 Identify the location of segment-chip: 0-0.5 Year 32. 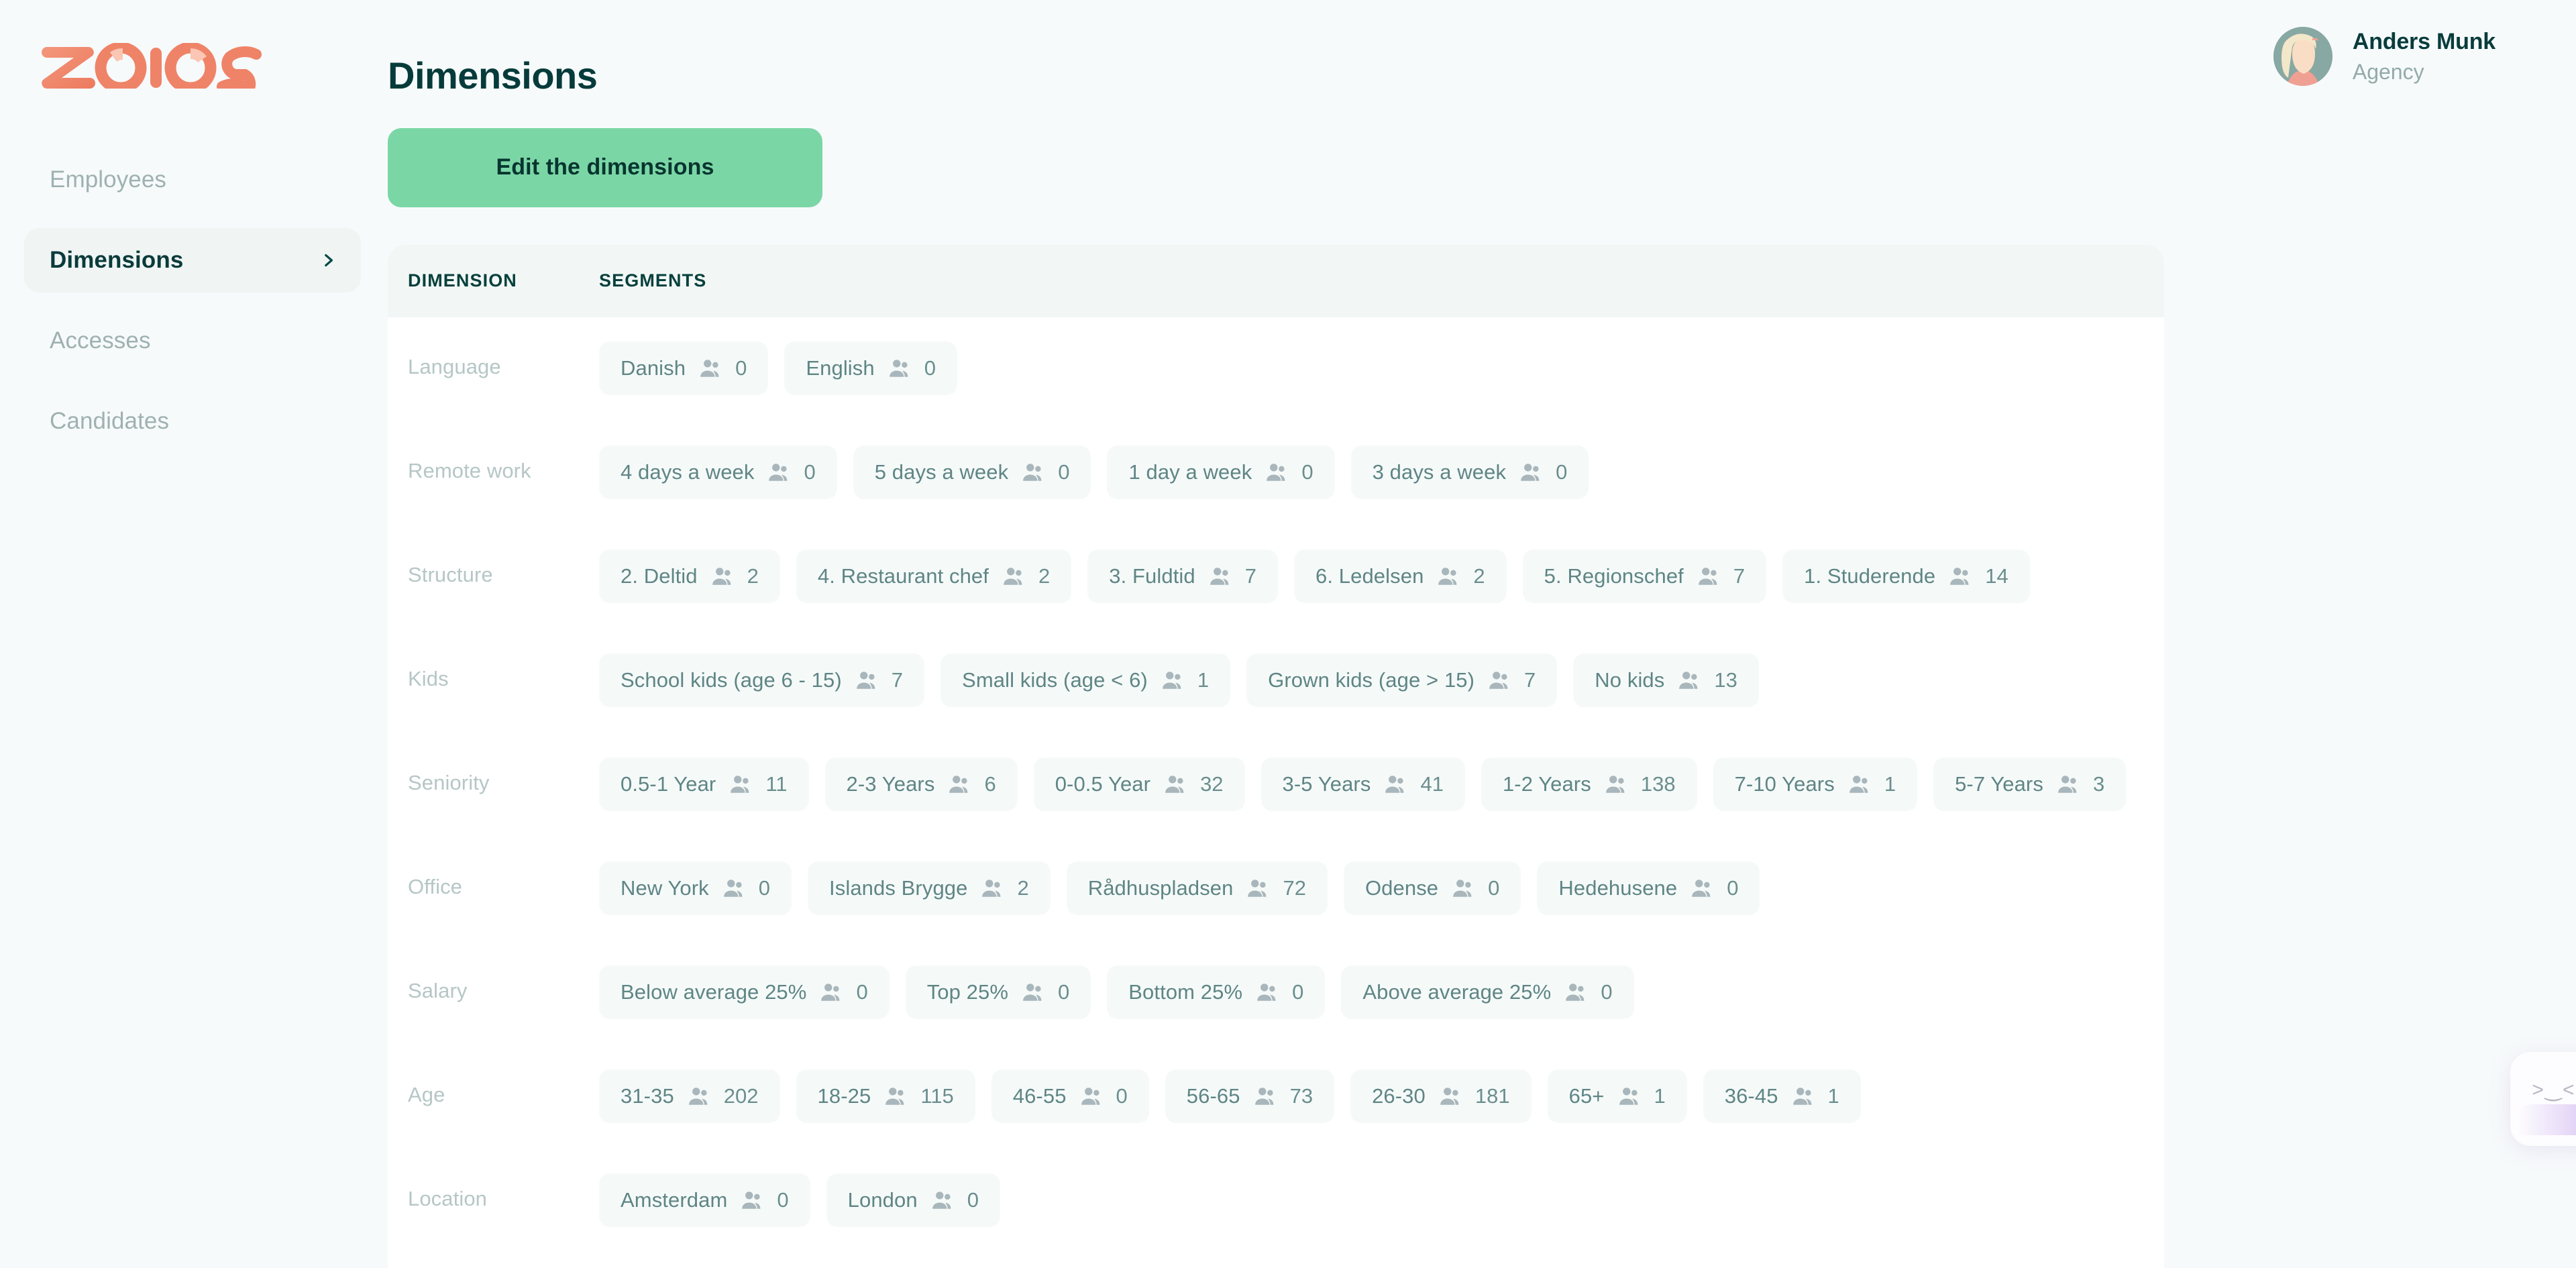
(1139, 784).